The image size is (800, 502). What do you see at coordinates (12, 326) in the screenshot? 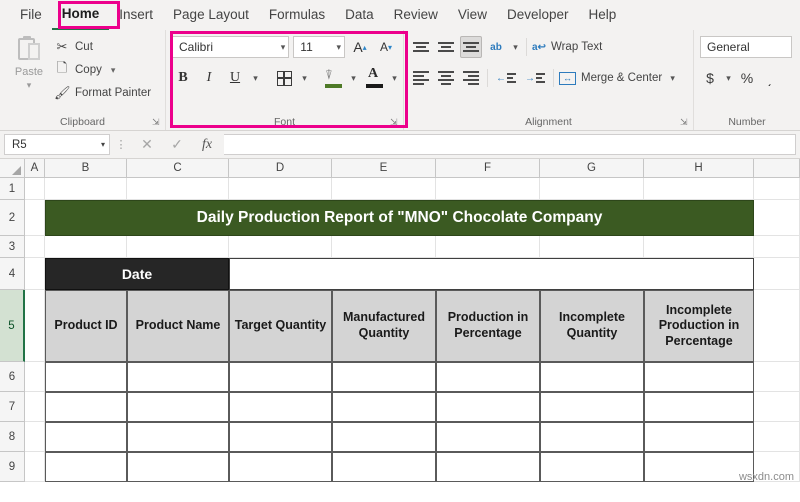
I see `row-header-5: 5` at bounding box center [12, 326].